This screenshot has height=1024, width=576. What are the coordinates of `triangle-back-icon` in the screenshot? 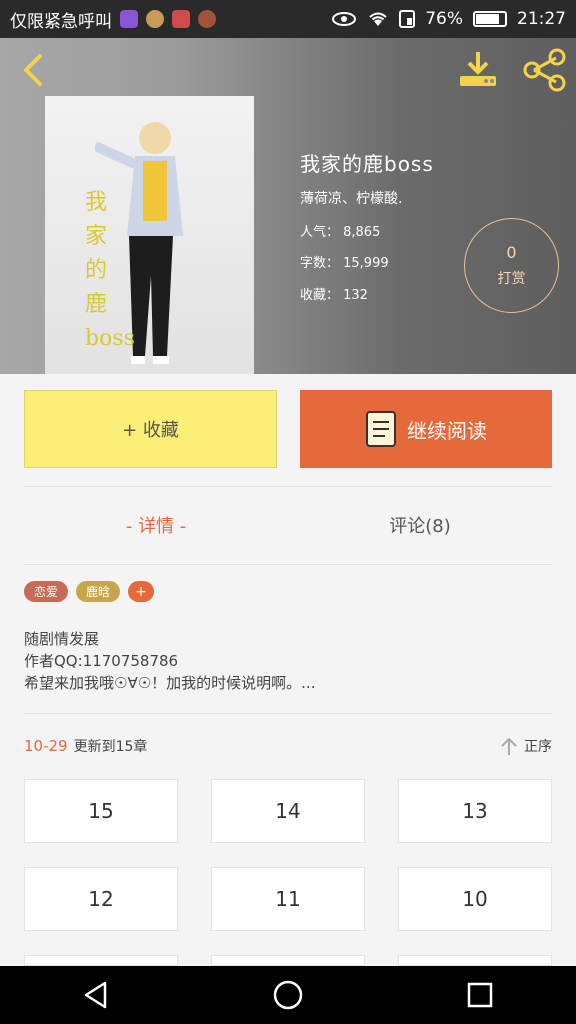 It's located at (95, 995).